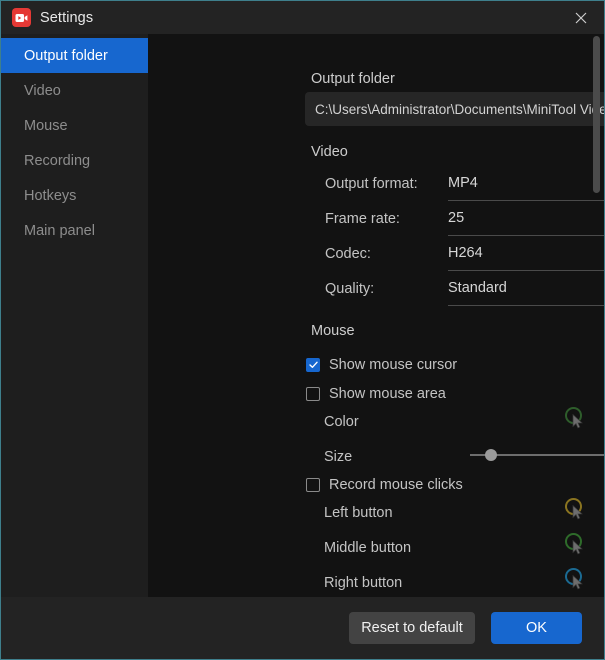  I want to click on quality-select: Standard, so click(526, 291).